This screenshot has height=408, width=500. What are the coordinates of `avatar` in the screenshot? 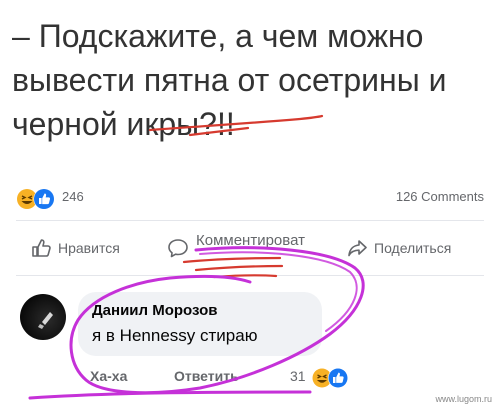 It's located at (43, 317).